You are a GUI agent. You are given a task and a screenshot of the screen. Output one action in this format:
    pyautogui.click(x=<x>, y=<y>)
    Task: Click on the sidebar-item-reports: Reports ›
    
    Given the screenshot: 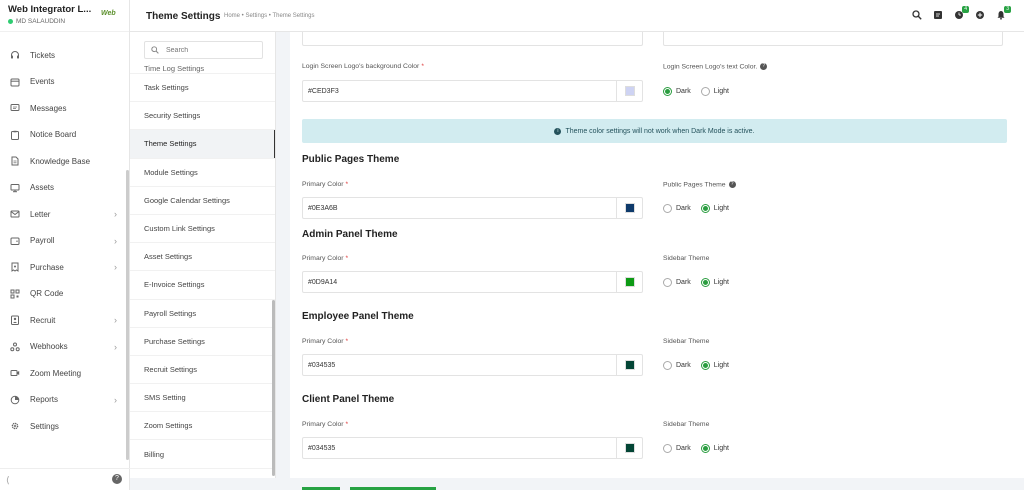 What is the action you would take?
    pyautogui.click(x=64, y=400)
    